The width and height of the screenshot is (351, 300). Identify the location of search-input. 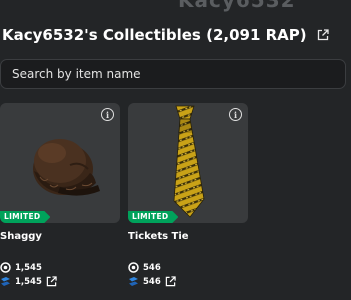
(172, 74).